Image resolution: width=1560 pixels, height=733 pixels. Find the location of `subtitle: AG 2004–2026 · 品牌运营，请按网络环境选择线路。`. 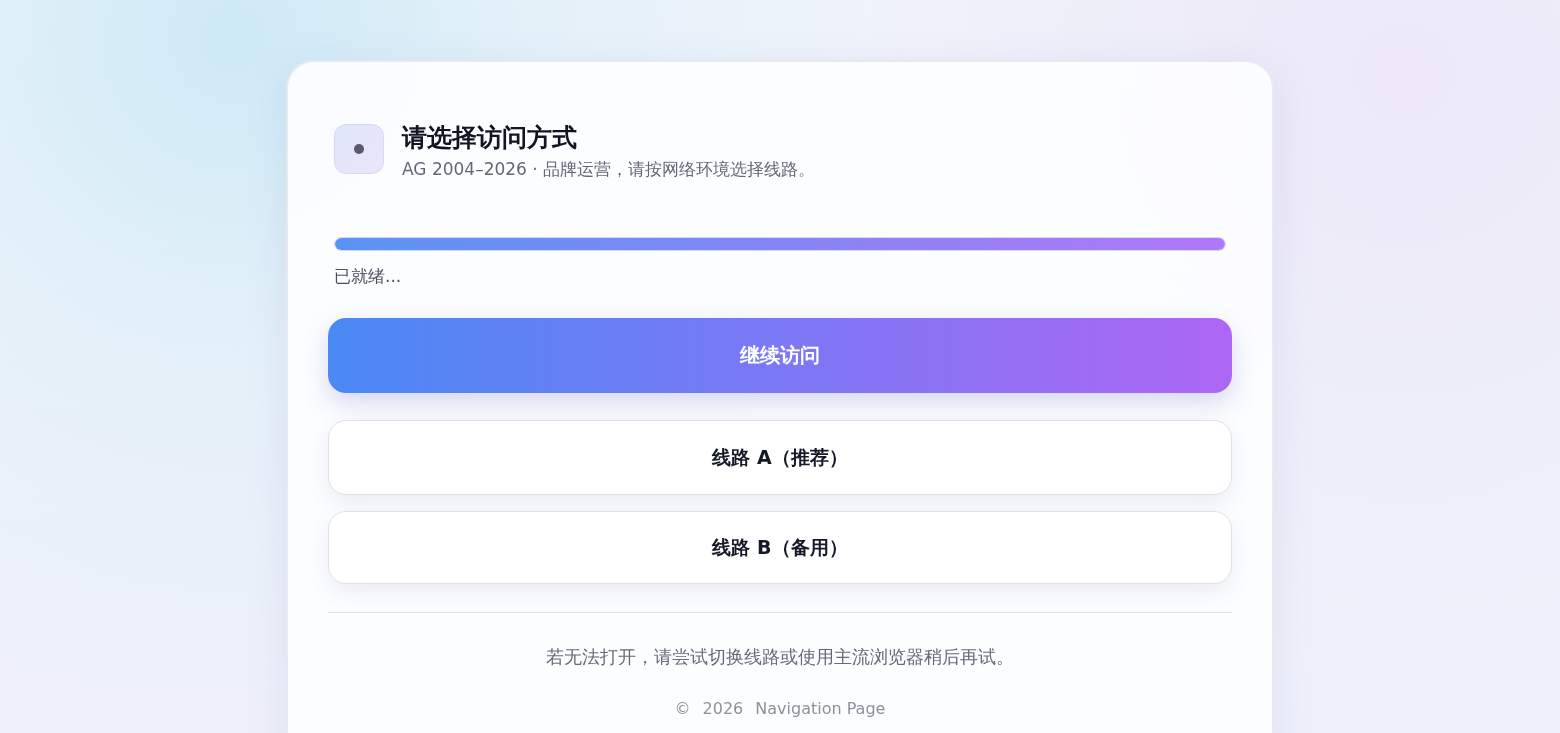

subtitle: AG 2004–2026 · 品牌运营，请按网络环境选择线路。 is located at coordinates (609, 169).